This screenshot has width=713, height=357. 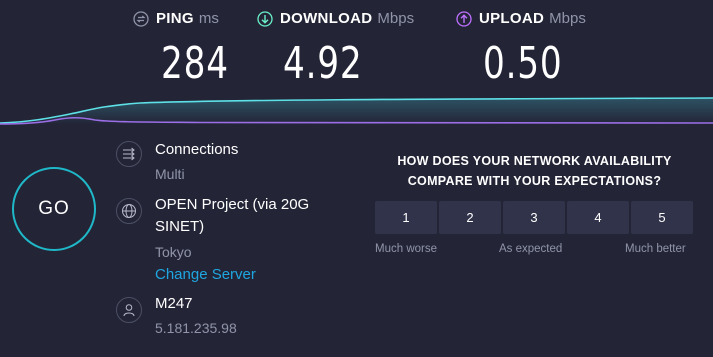 What do you see at coordinates (512, 18) in the screenshot?
I see `upload-label: UPLOAD` at bounding box center [512, 18].